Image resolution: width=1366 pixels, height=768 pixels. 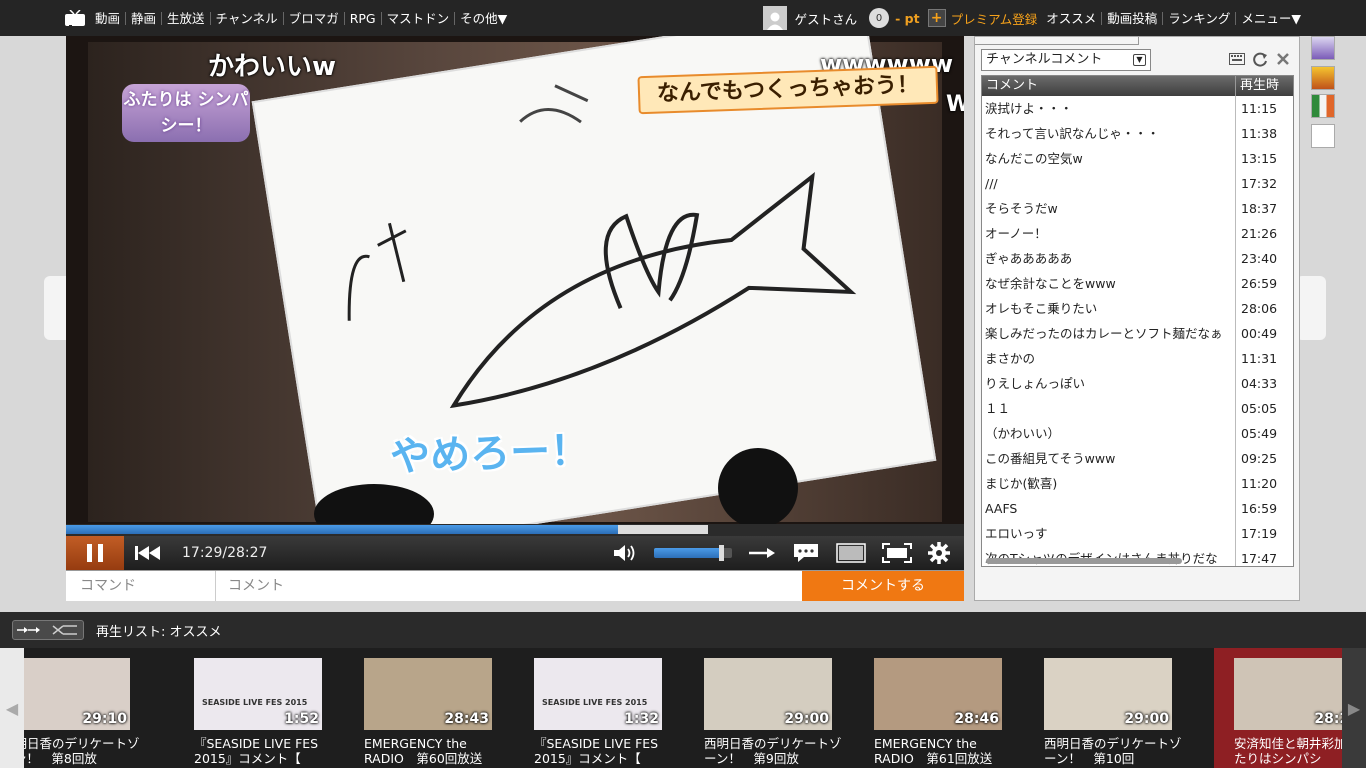 I want to click on comment-time: 04:33, so click(x=1259, y=383).